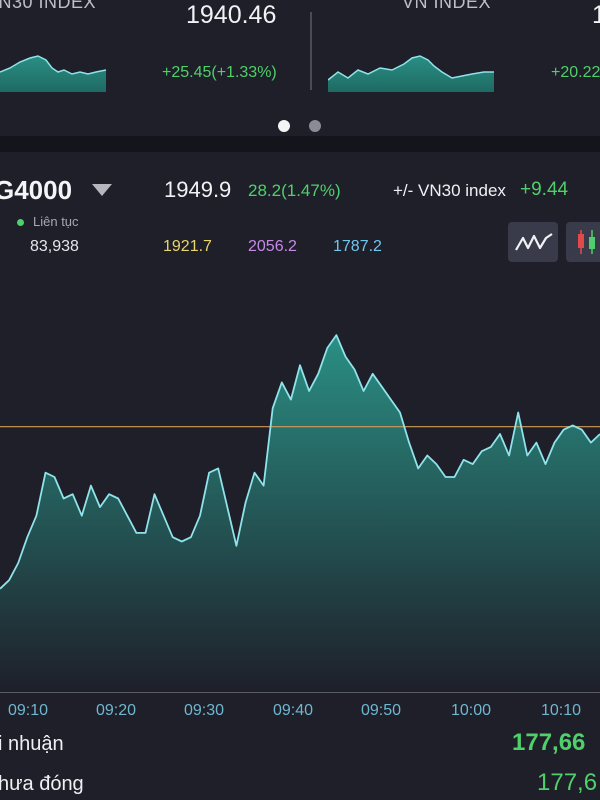 The width and height of the screenshot is (600, 800). Describe the element at coordinates (272, 246) in the screenshot. I see `ceiling-price: 2056.2` at that location.